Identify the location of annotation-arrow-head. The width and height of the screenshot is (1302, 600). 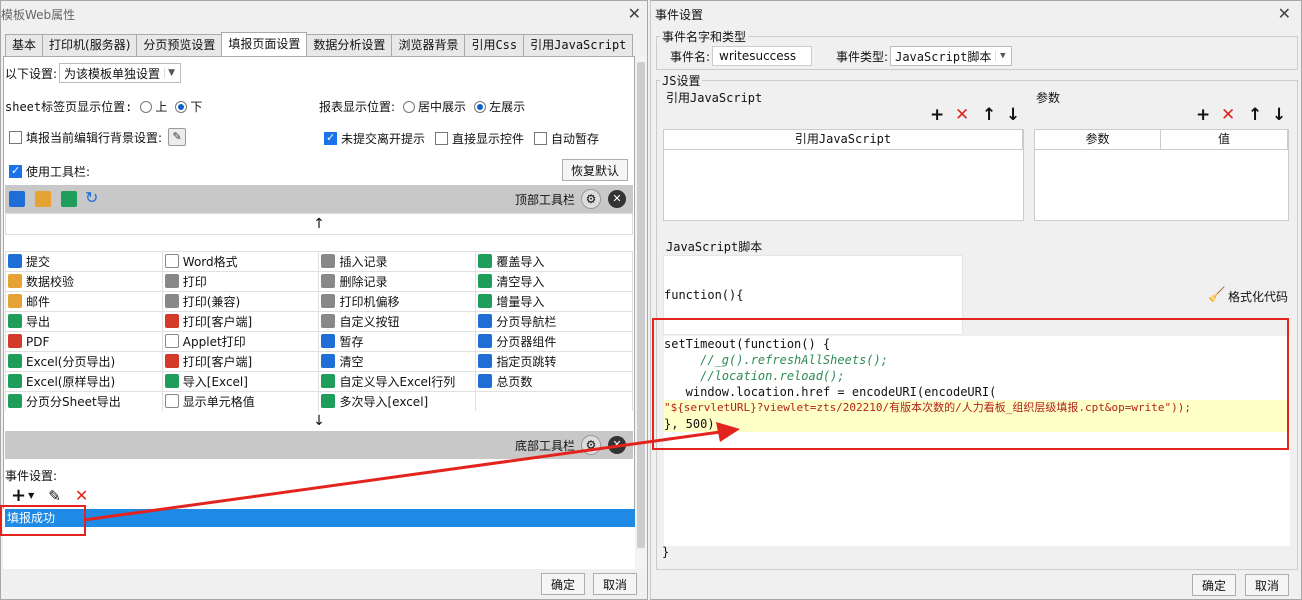
(728, 432).